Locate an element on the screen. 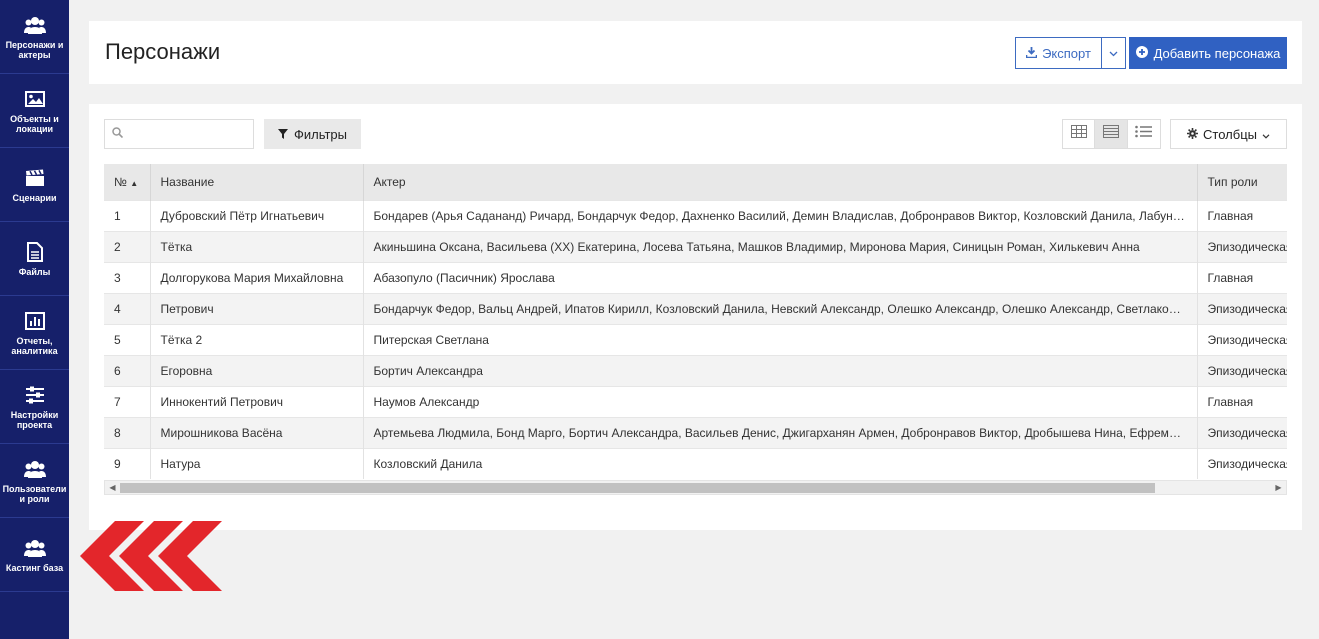  column-header-number: № ▲ is located at coordinates (127, 182).